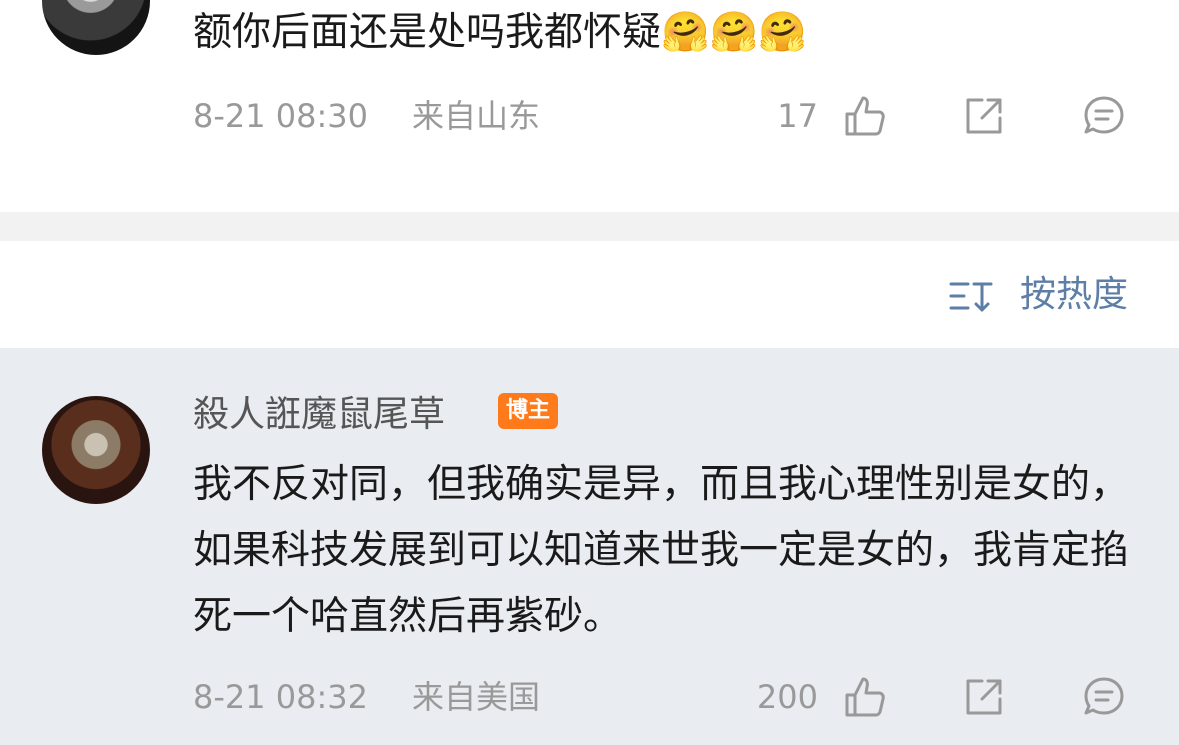 Image resolution: width=1179 pixels, height=745 pixels. What do you see at coordinates (476, 697) in the screenshot?
I see `comment-location: 来自美国` at bounding box center [476, 697].